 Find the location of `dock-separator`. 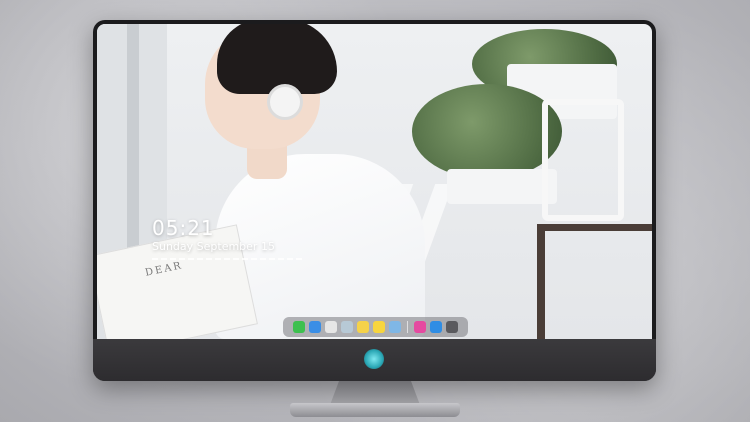

dock-separator is located at coordinates (407, 327).